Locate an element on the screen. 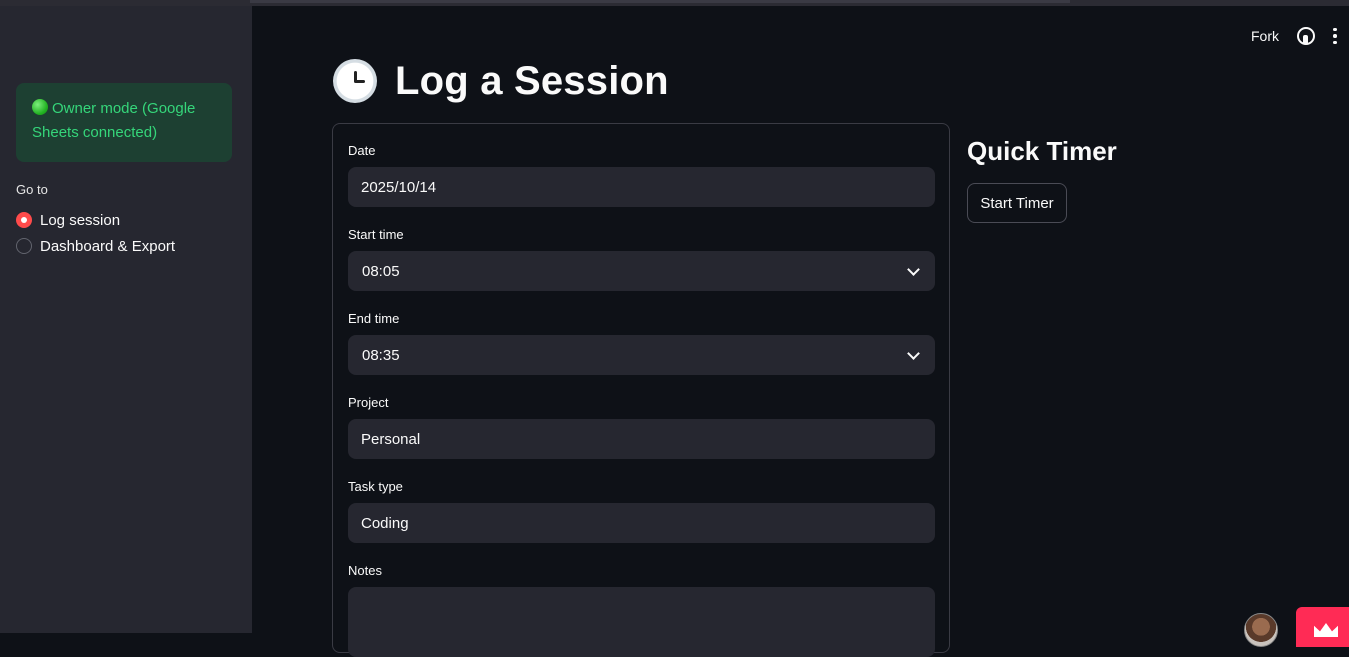 This screenshot has height=657, width=1349. nav-option-log-session: Log session is located at coordinates (68, 220).